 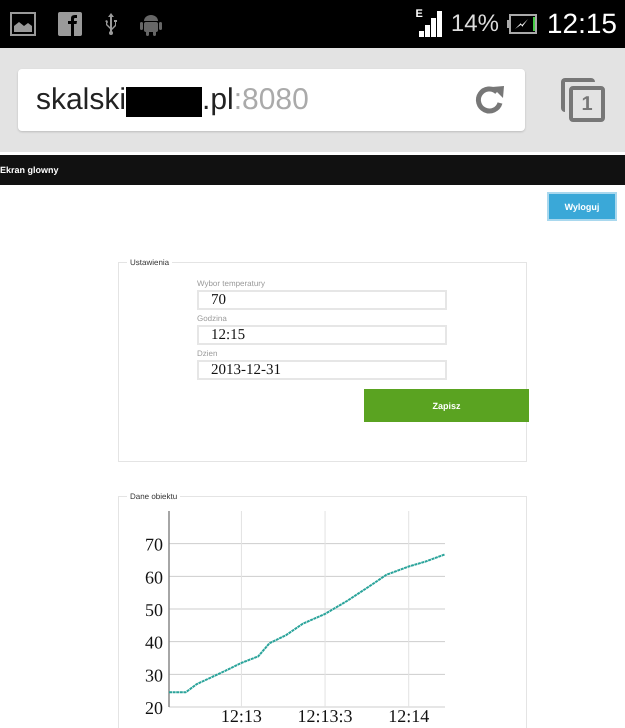 What do you see at coordinates (154, 708) in the screenshot?
I see `y-tick-label: 20` at bounding box center [154, 708].